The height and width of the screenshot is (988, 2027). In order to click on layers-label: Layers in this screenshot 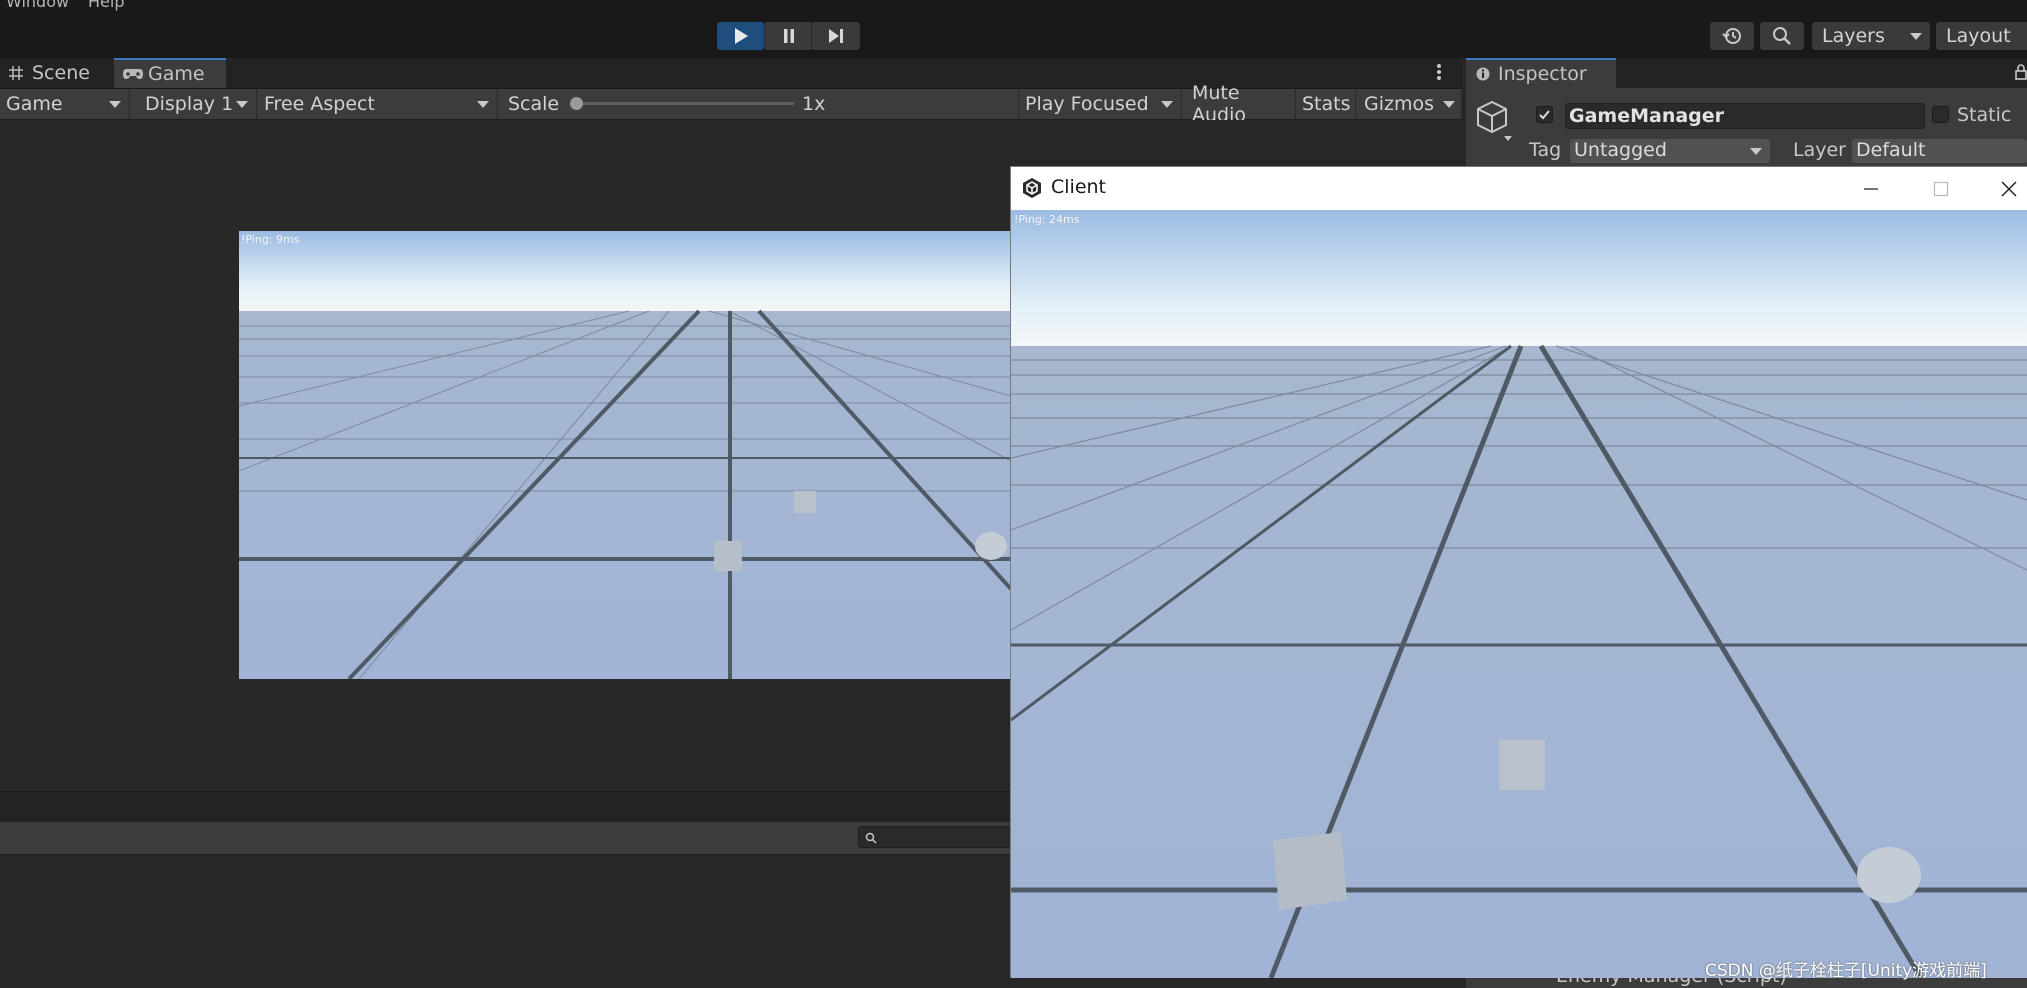, I will do `click(1853, 36)`.